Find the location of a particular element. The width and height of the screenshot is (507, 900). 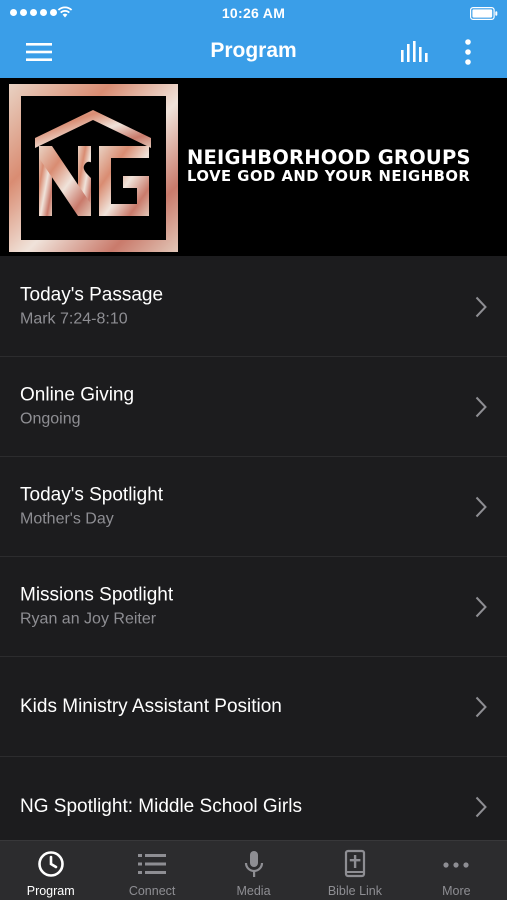

tab-program: Program is located at coordinates (50, 870).